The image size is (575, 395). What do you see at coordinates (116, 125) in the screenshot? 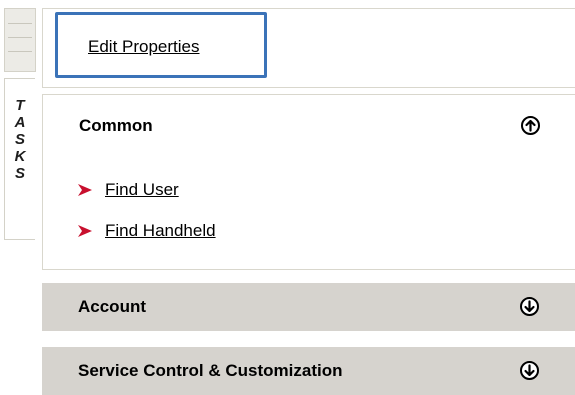
I see `common-section-title: Common` at bounding box center [116, 125].